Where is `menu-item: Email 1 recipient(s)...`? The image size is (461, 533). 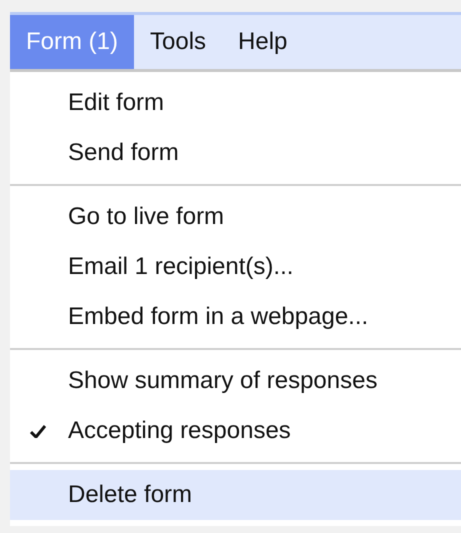 menu-item: Email 1 recipient(s)... is located at coordinates (235, 267).